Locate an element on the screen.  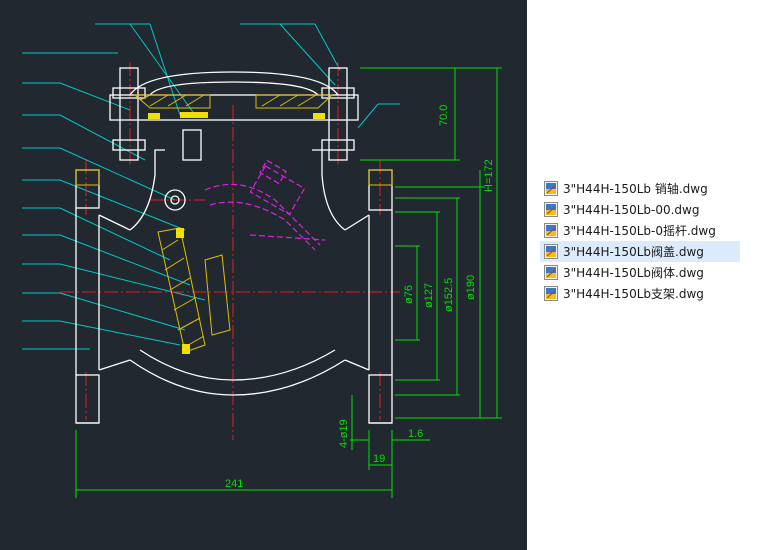
file-item: 3"H44H-150Lb-0摇杆.dwg is located at coordinates (640, 230).